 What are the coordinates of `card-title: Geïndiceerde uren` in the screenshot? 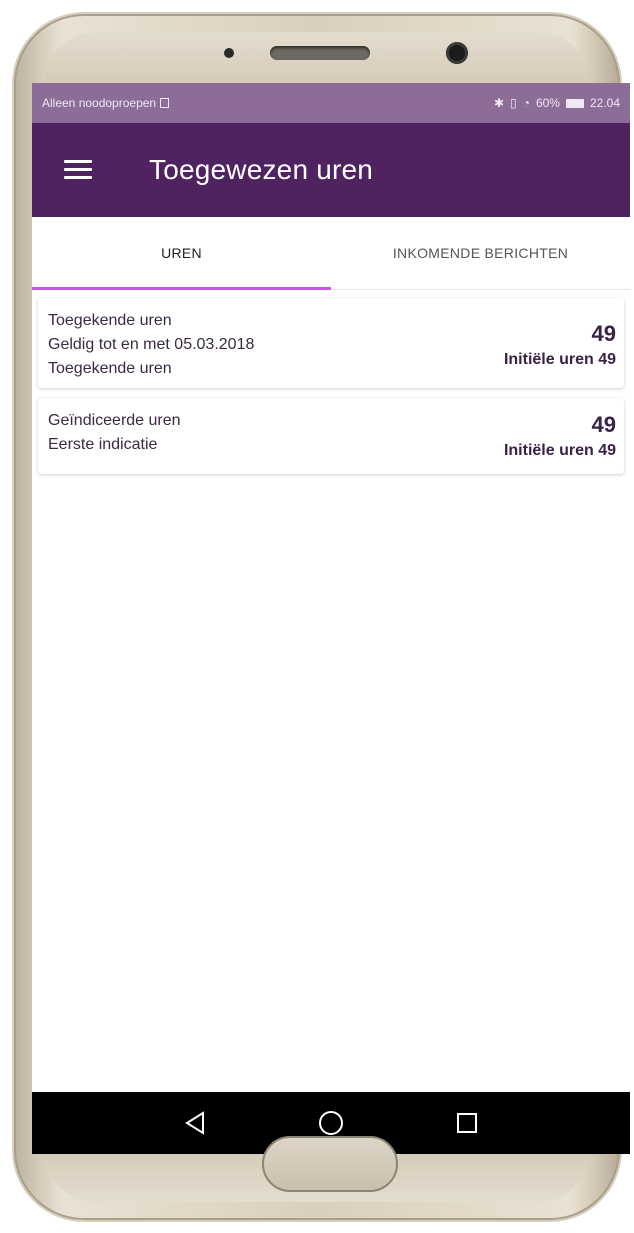 It's located at (114, 420).